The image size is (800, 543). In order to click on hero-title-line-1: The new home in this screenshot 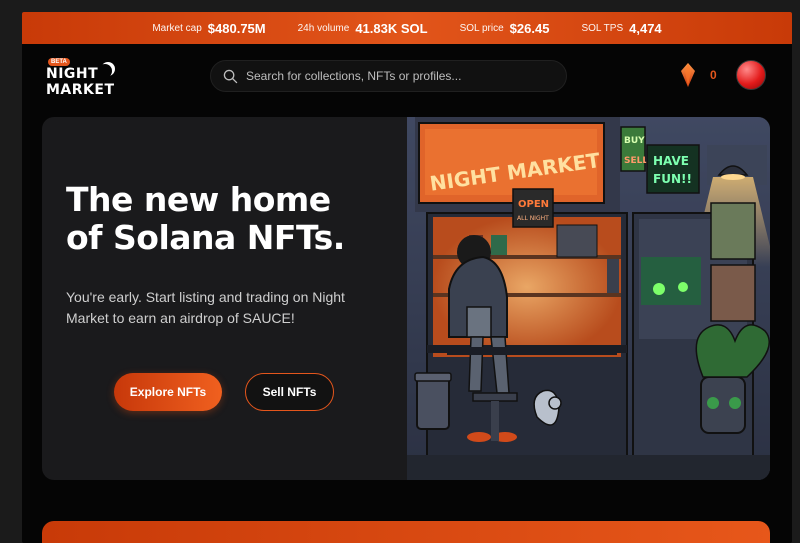, I will do `click(198, 199)`.